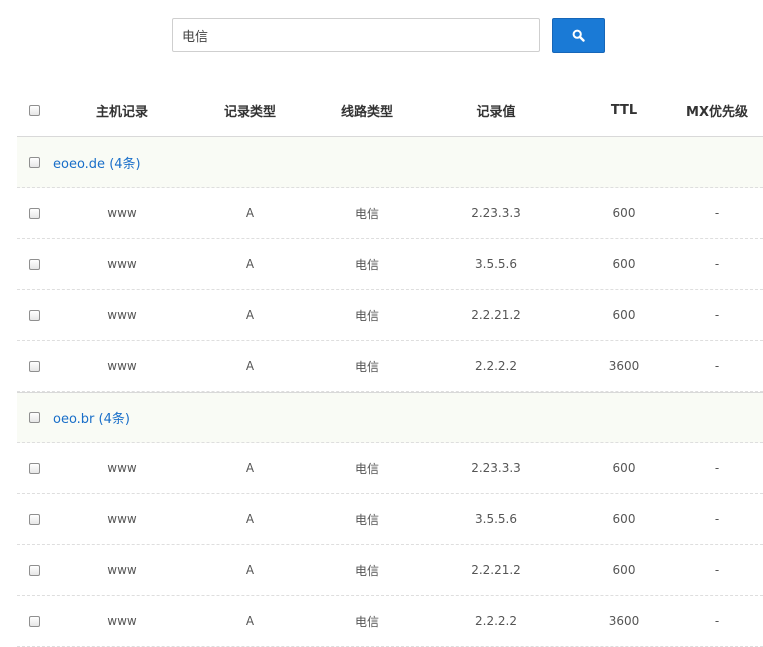 The image size is (763, 647). What do you see at coordinates (122, 110) in the screenshot?
I see `header-host: 主机记录` at bounding box center [122, 110].